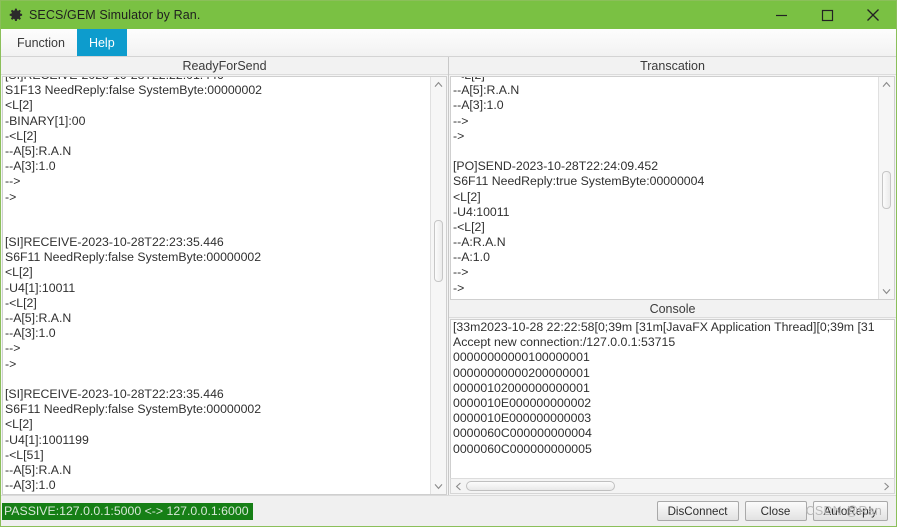 This screenshot has height=527, width=897. I want to click on disconnect-button-label: DisConnect, so click(697, 511).